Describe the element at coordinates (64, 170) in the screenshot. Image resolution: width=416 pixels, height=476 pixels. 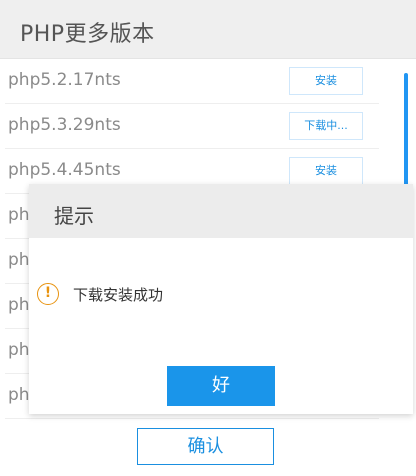
I see `version-name: php5.4.45nts` at that location.